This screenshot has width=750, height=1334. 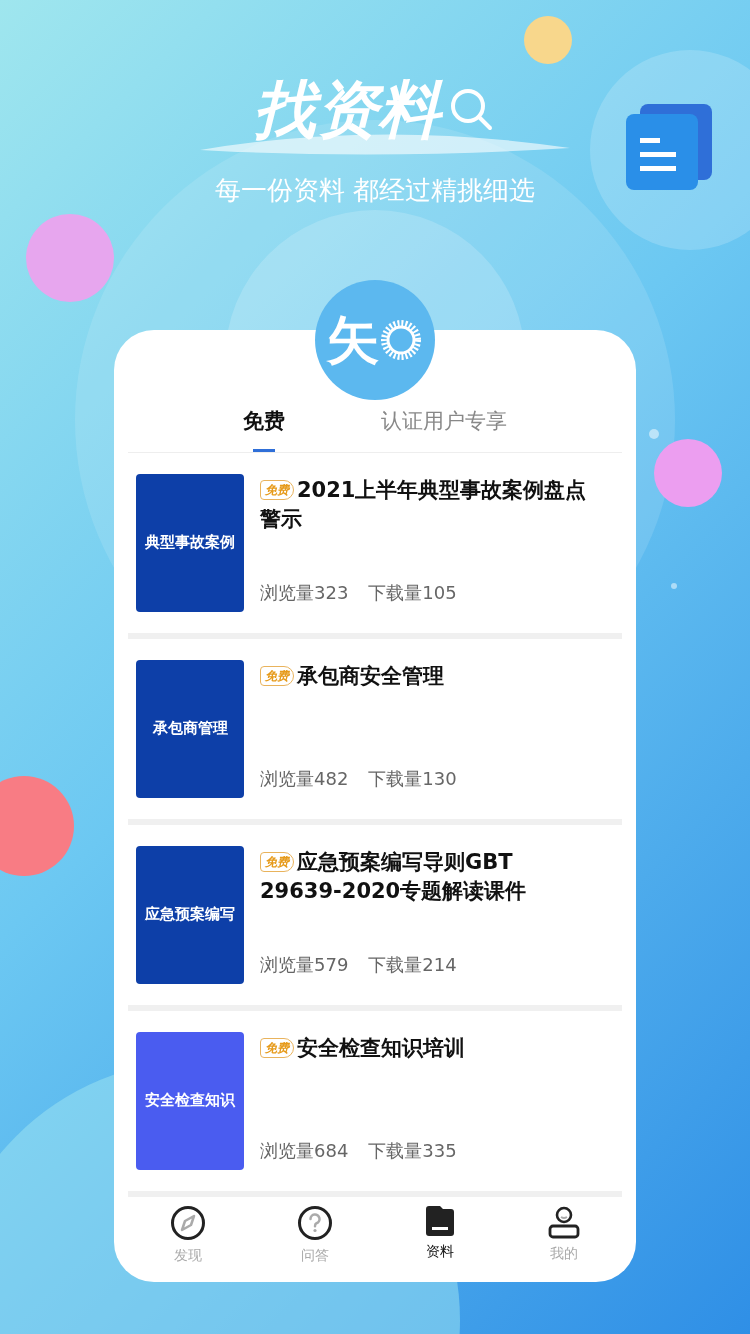 What do you see at coordinates (412, 964) in the screenshot?
I see `download-count: 下载量214` at bounding box center [412, 964].